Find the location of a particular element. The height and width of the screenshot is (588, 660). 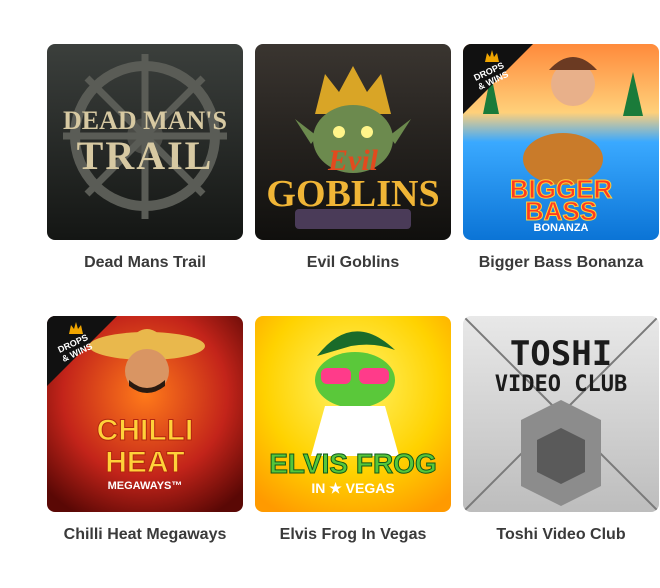

game-title: Dead Mans Trail is located at coordinates (145, 263).